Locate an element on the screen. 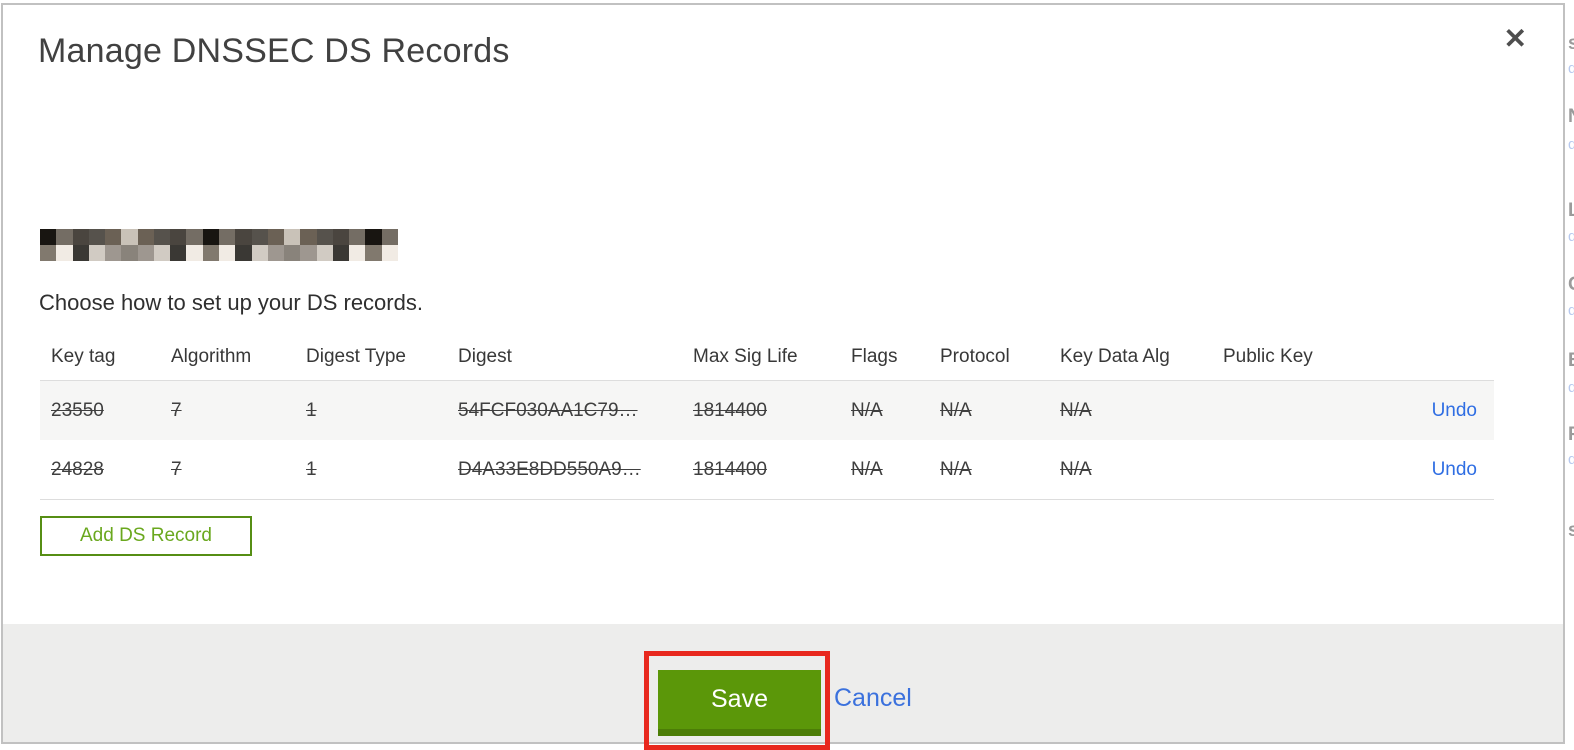 This screenshot has height=750, width=1574. col-header-algorithm: Algorithm is located at coordinates (211, 356).